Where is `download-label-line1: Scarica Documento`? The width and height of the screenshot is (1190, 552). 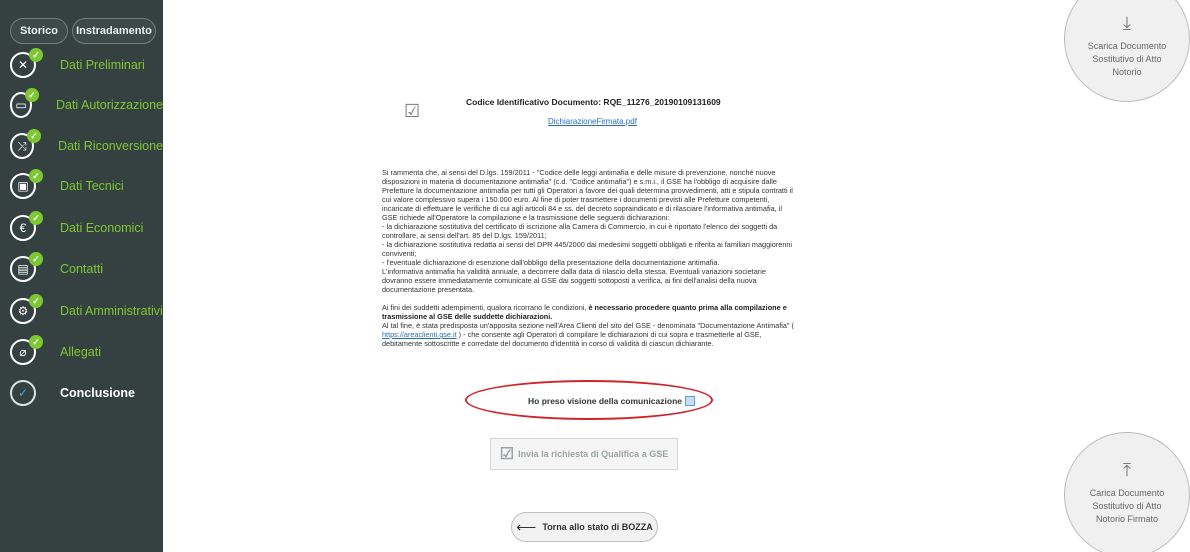
download-label-line1: Scarica Documento is located at coordinates (1127, 46).